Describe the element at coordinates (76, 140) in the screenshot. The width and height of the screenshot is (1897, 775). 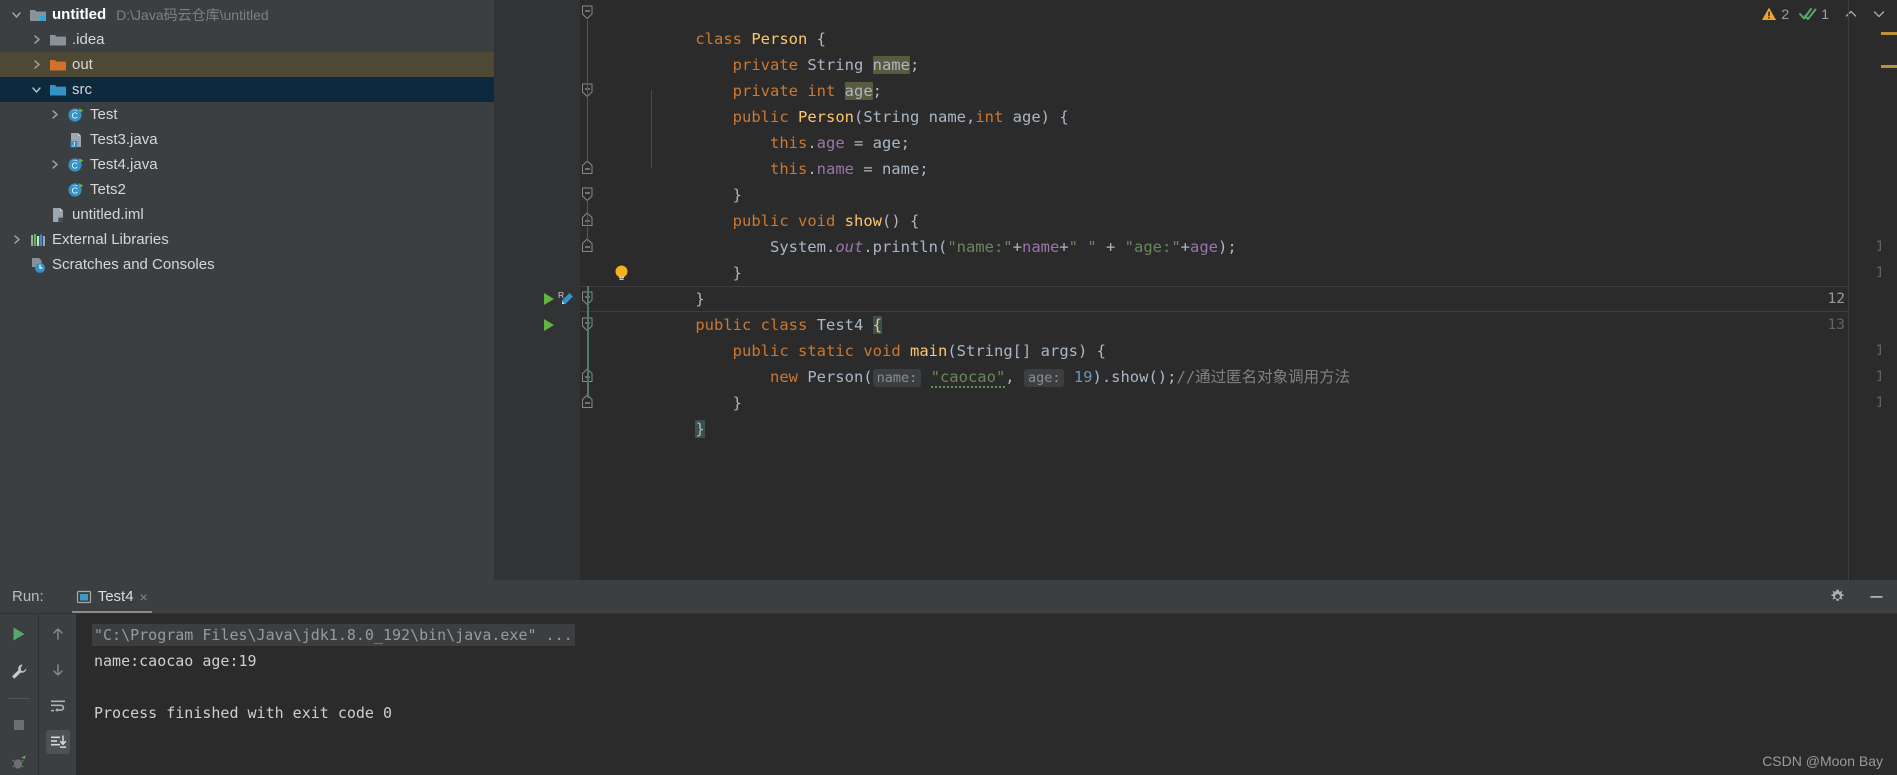
I see `java-file-icon: J` at that location.